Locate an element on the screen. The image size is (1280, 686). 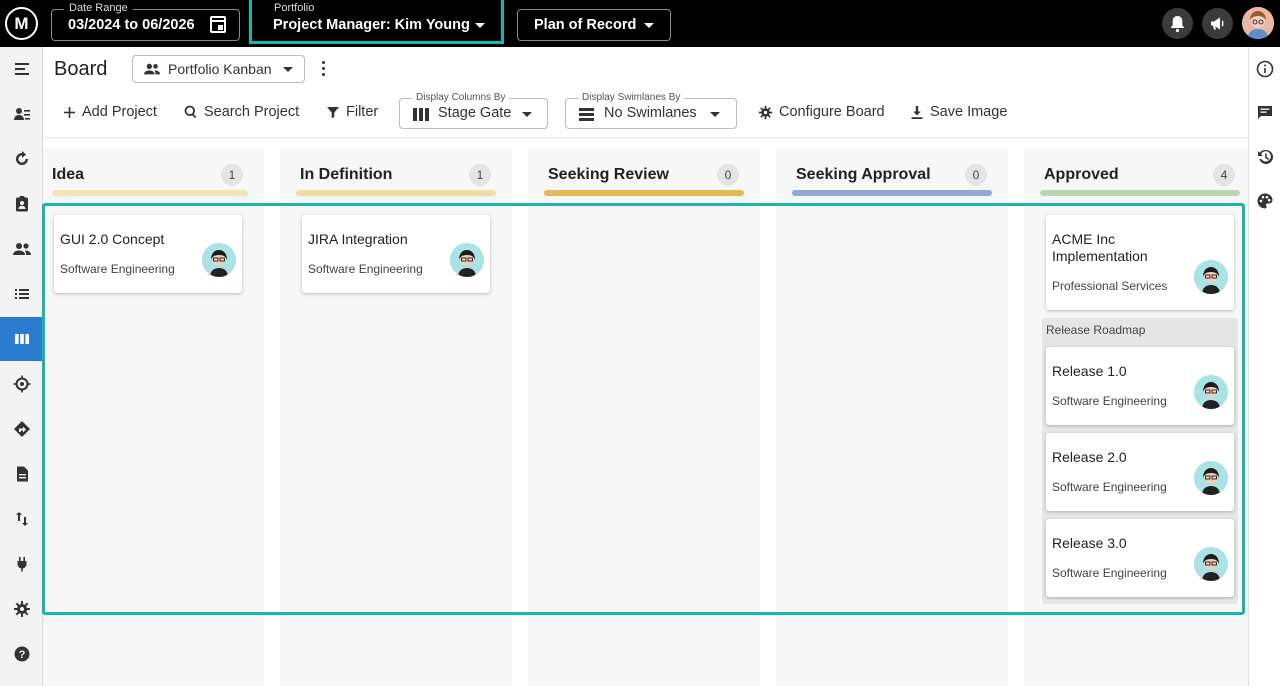
portfolio-label: Portfolio is located at coordinates (294, 8).